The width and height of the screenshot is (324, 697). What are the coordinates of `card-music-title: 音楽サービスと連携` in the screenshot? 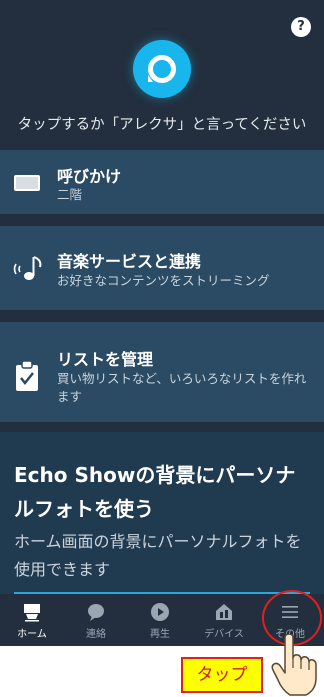 It's located at (129, 261).